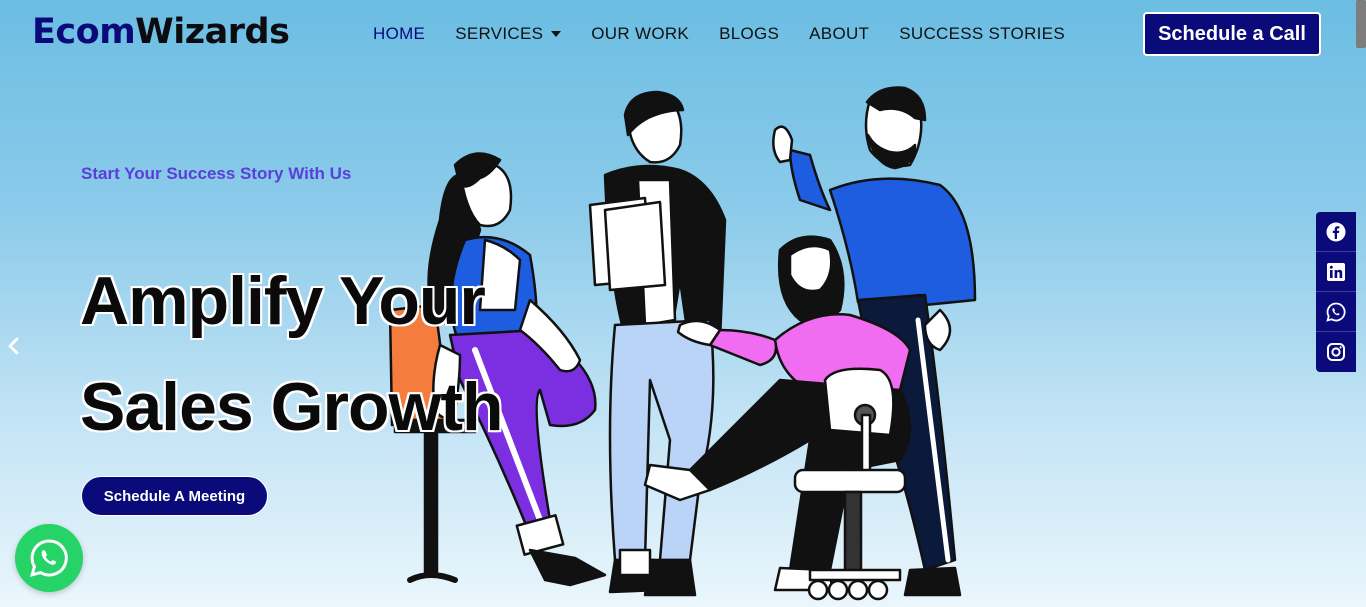 The height and width of the screenshot is (607, 1366). Describe the element at coordinates (14, 346) in the screenshot. I see `chevron-left-icon` at that location.